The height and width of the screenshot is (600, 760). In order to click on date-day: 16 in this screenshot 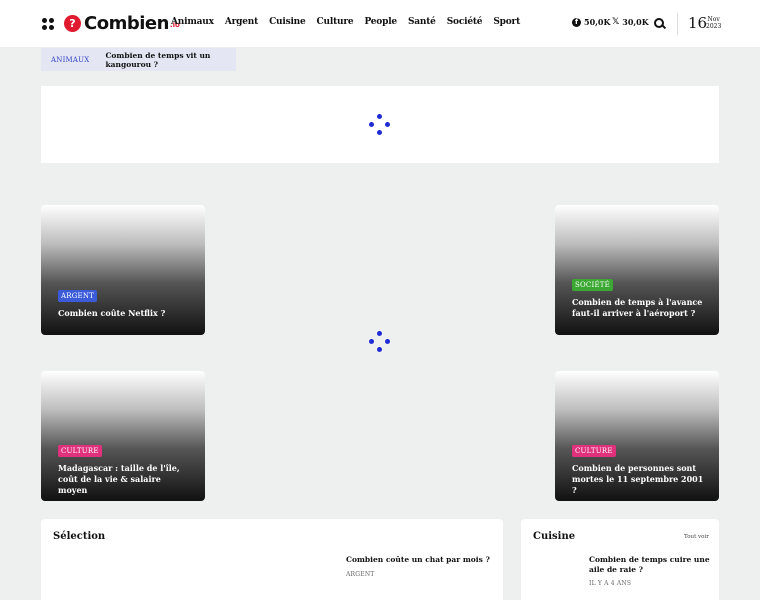, I will do `click(698, 23)`.